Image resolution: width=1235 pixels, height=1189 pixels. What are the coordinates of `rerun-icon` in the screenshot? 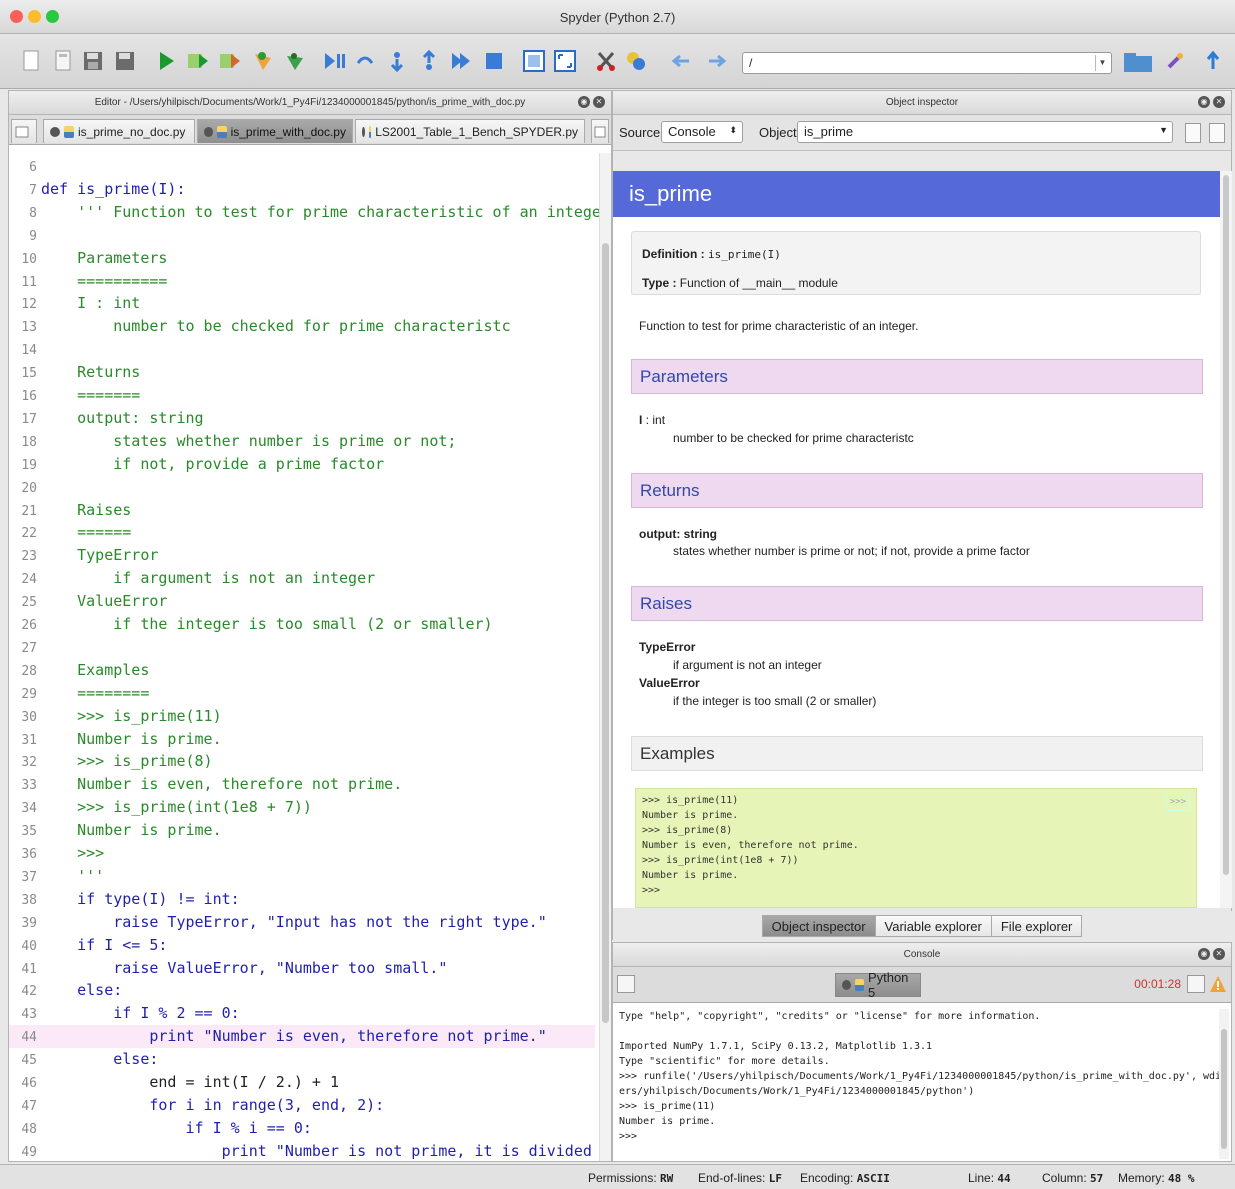 It's located at (230, 61).